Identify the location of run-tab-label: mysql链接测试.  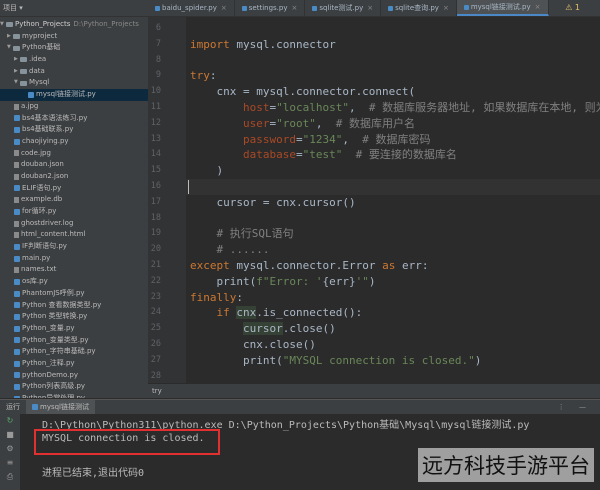
(64, 407).